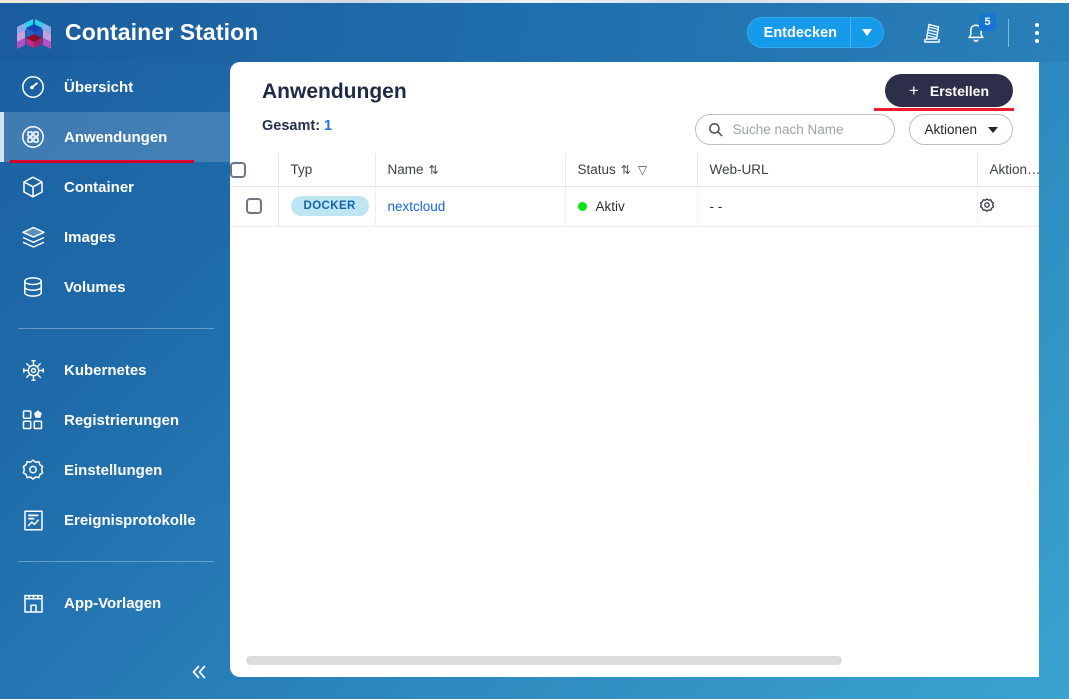 Image resolution: width=1069 pixels, height=699 pixels. I want to click on grid-apps-icon, so click(33, 137).